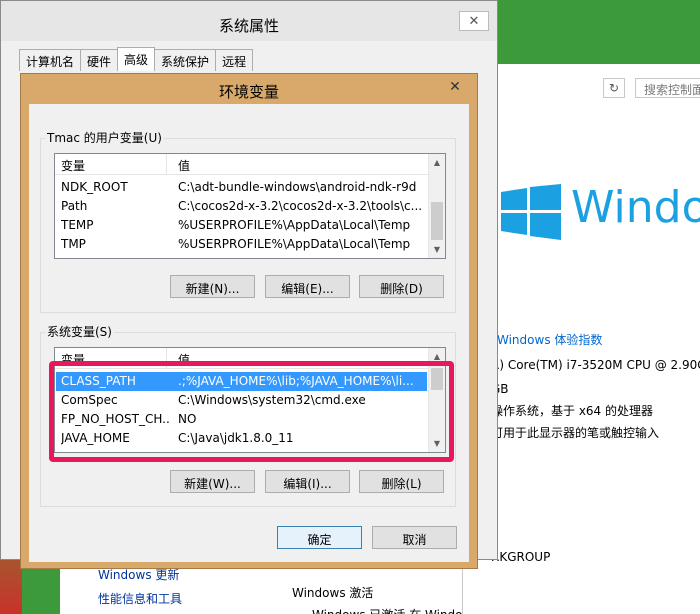 This screenshot has height=614, width=700. What do you see at coordinates (94, 187) in the screenshot?
I see `variable-name: NDK_ROOT` at bounding box center [94, 187].